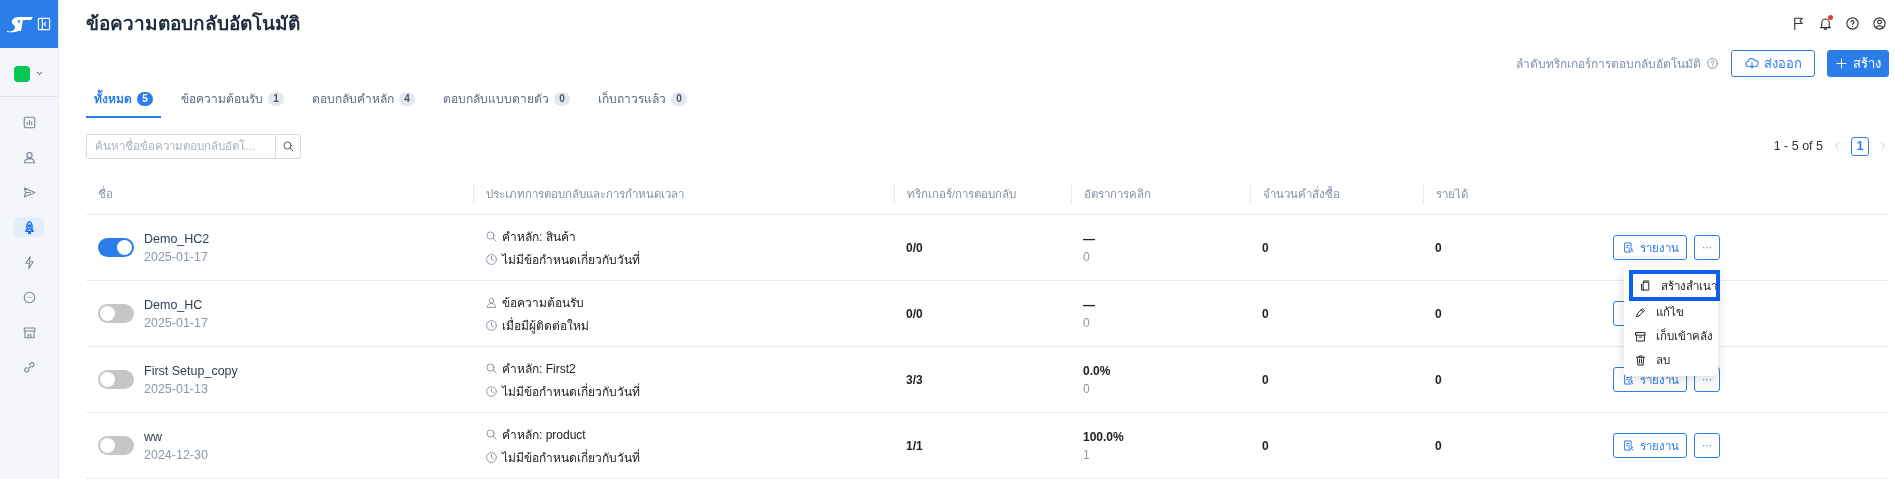 This screenshot has height=479, width=1895. Describe the element at coordinates (29, 332) in the screenshot. I see `store-icon` at that location.